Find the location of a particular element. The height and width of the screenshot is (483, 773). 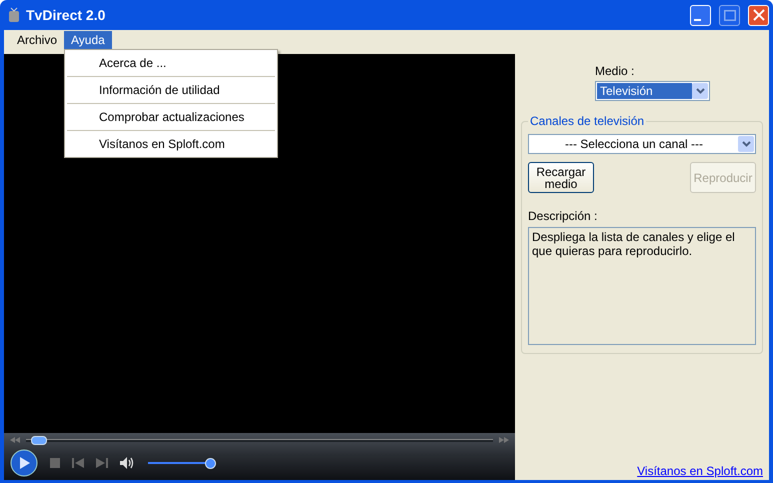

maximize-icon is located at coordinates (730, 15).